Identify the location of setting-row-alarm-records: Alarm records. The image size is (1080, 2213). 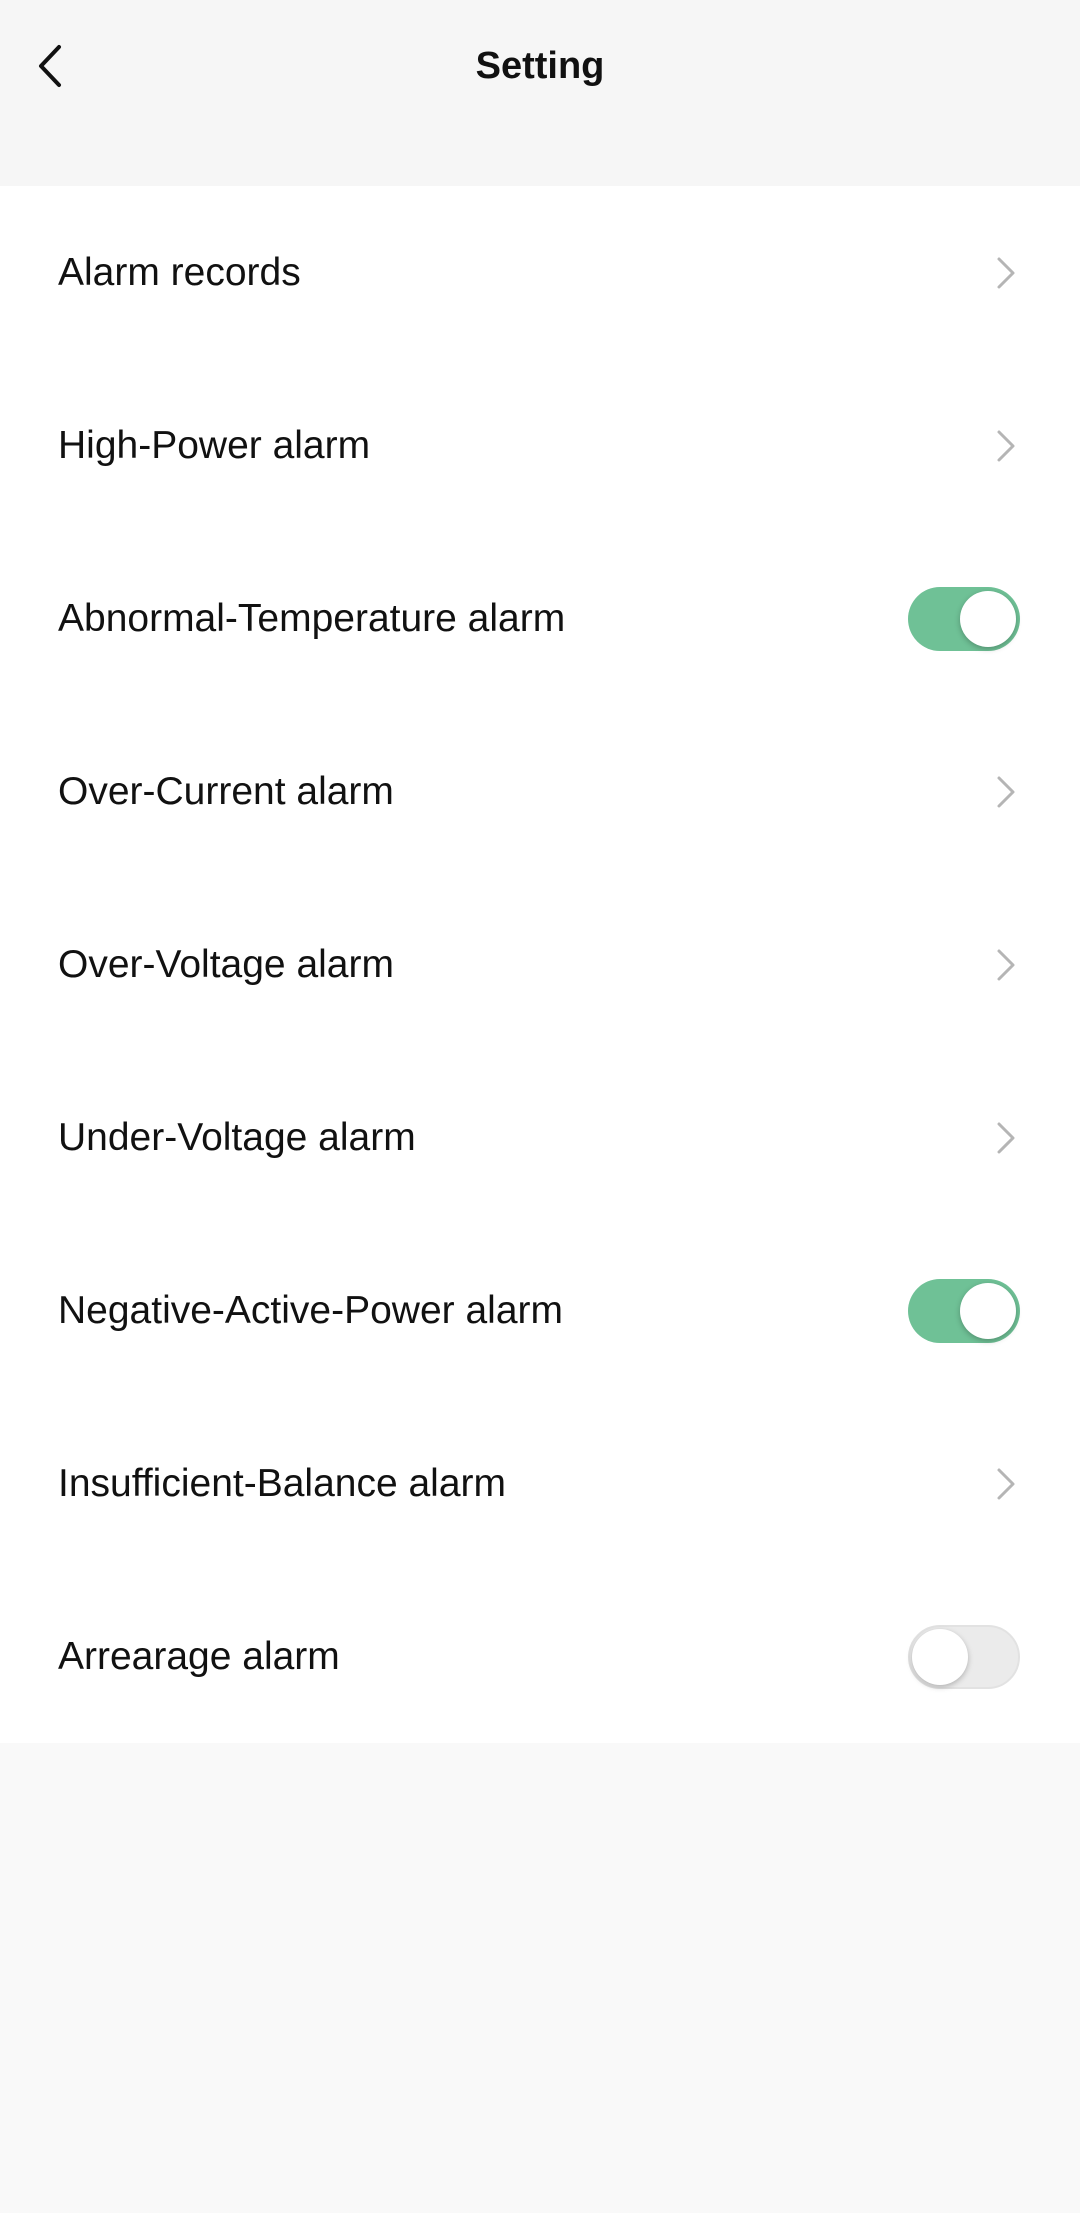
(540, 272).